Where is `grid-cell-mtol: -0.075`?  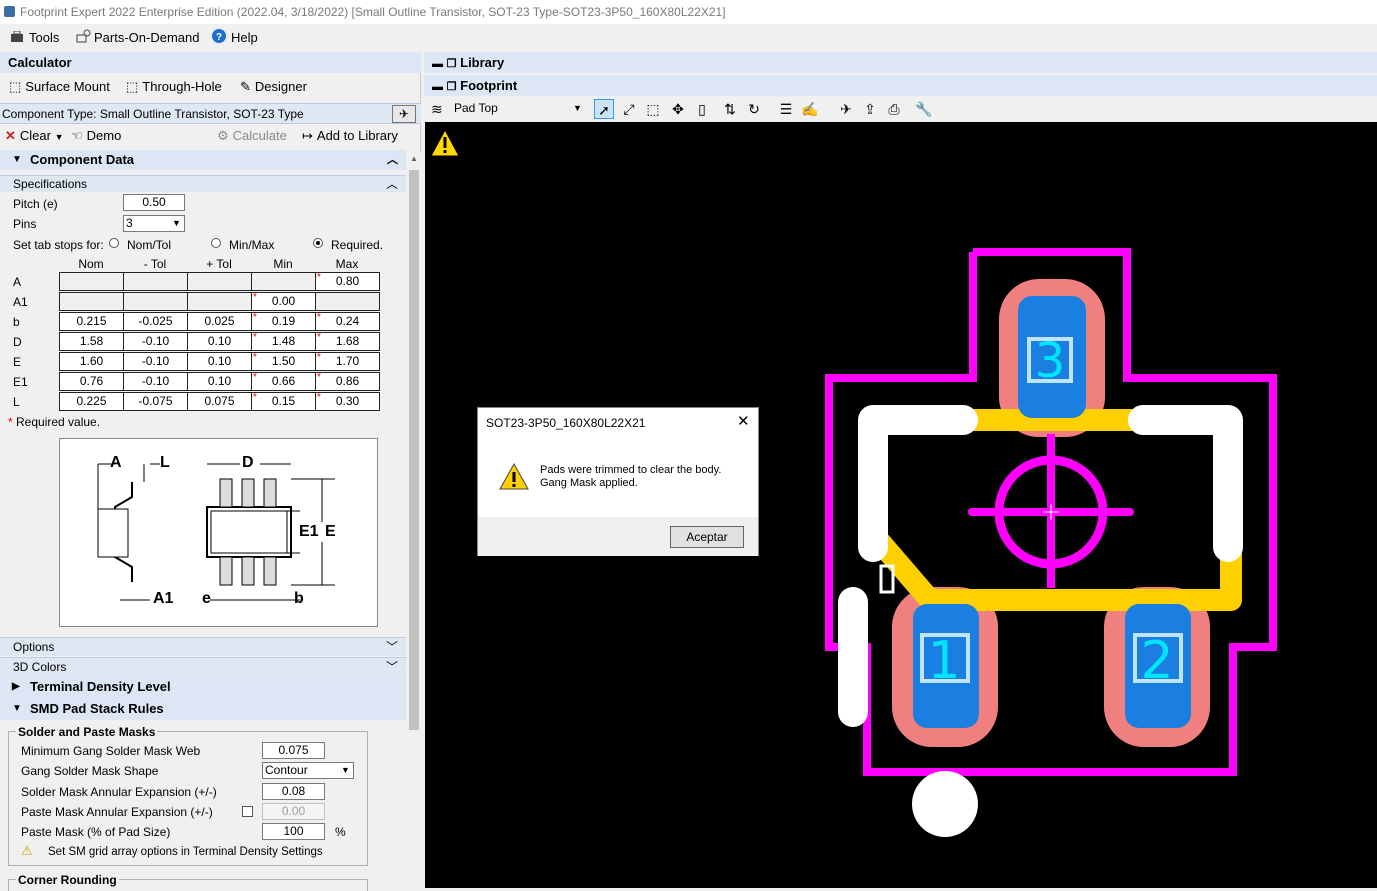 grid-cell-mtol: -0.075 is located at coordinates (155, 401).